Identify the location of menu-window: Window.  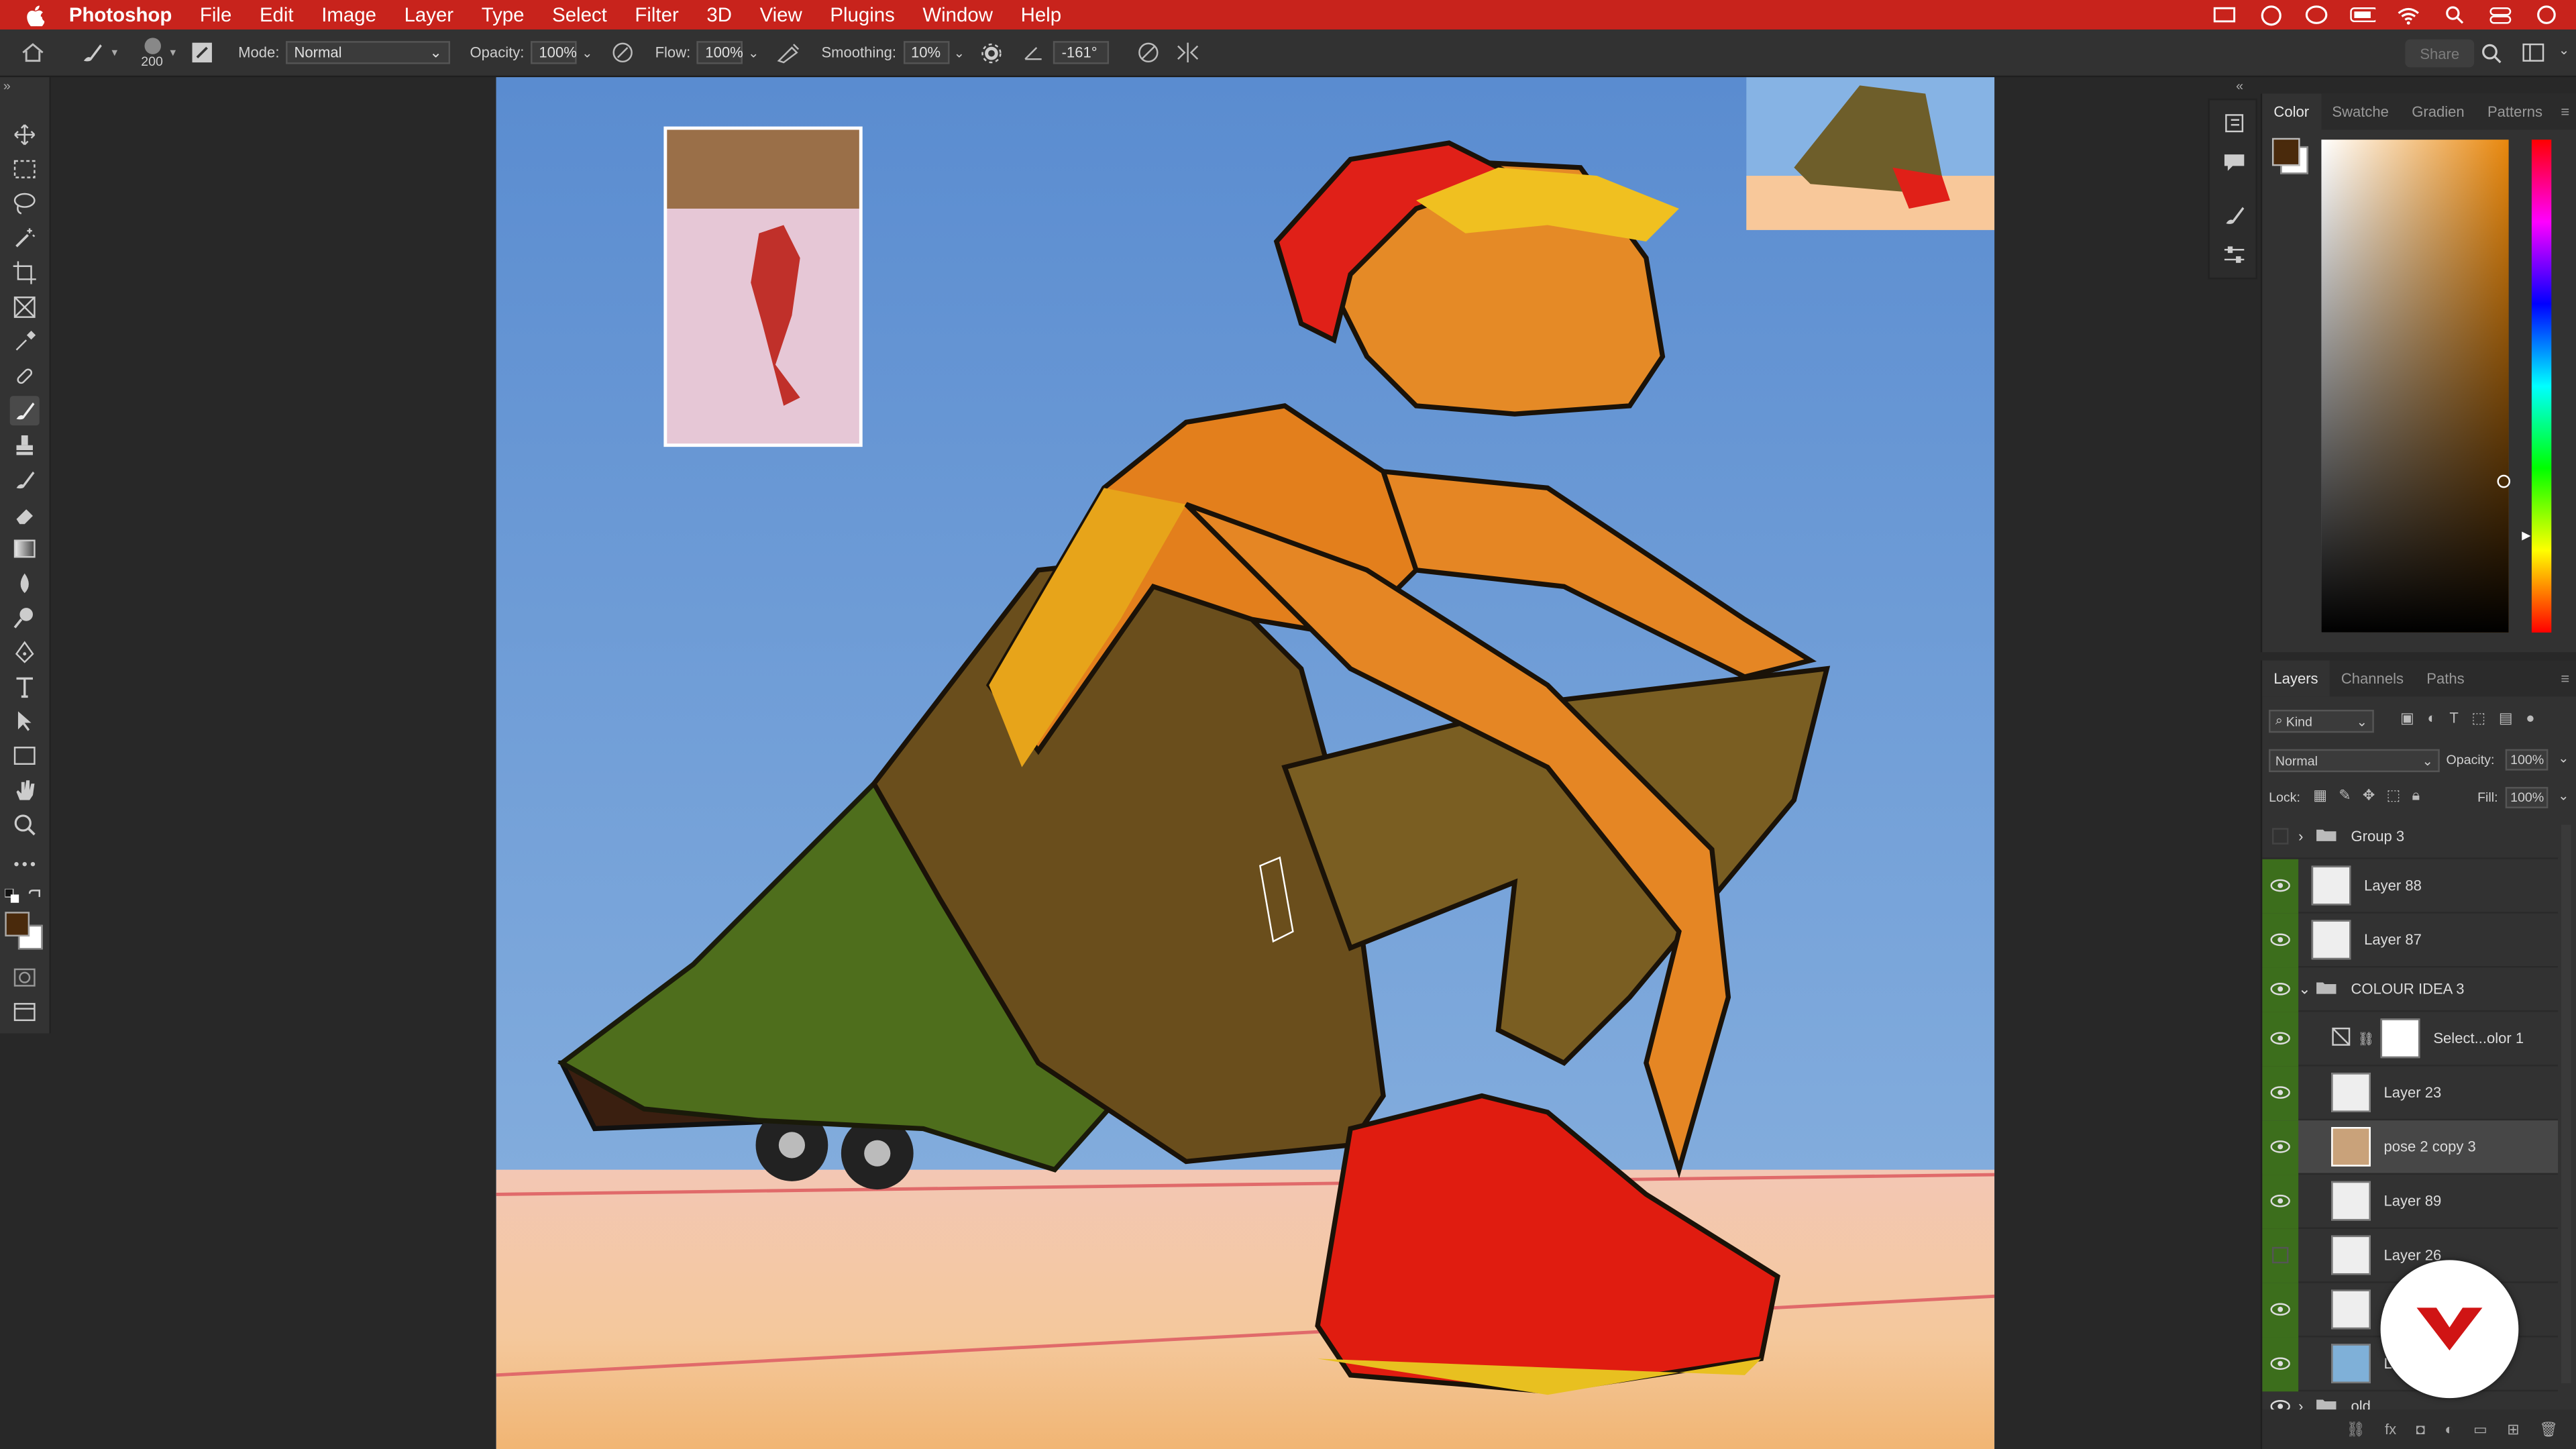
(957, 14).